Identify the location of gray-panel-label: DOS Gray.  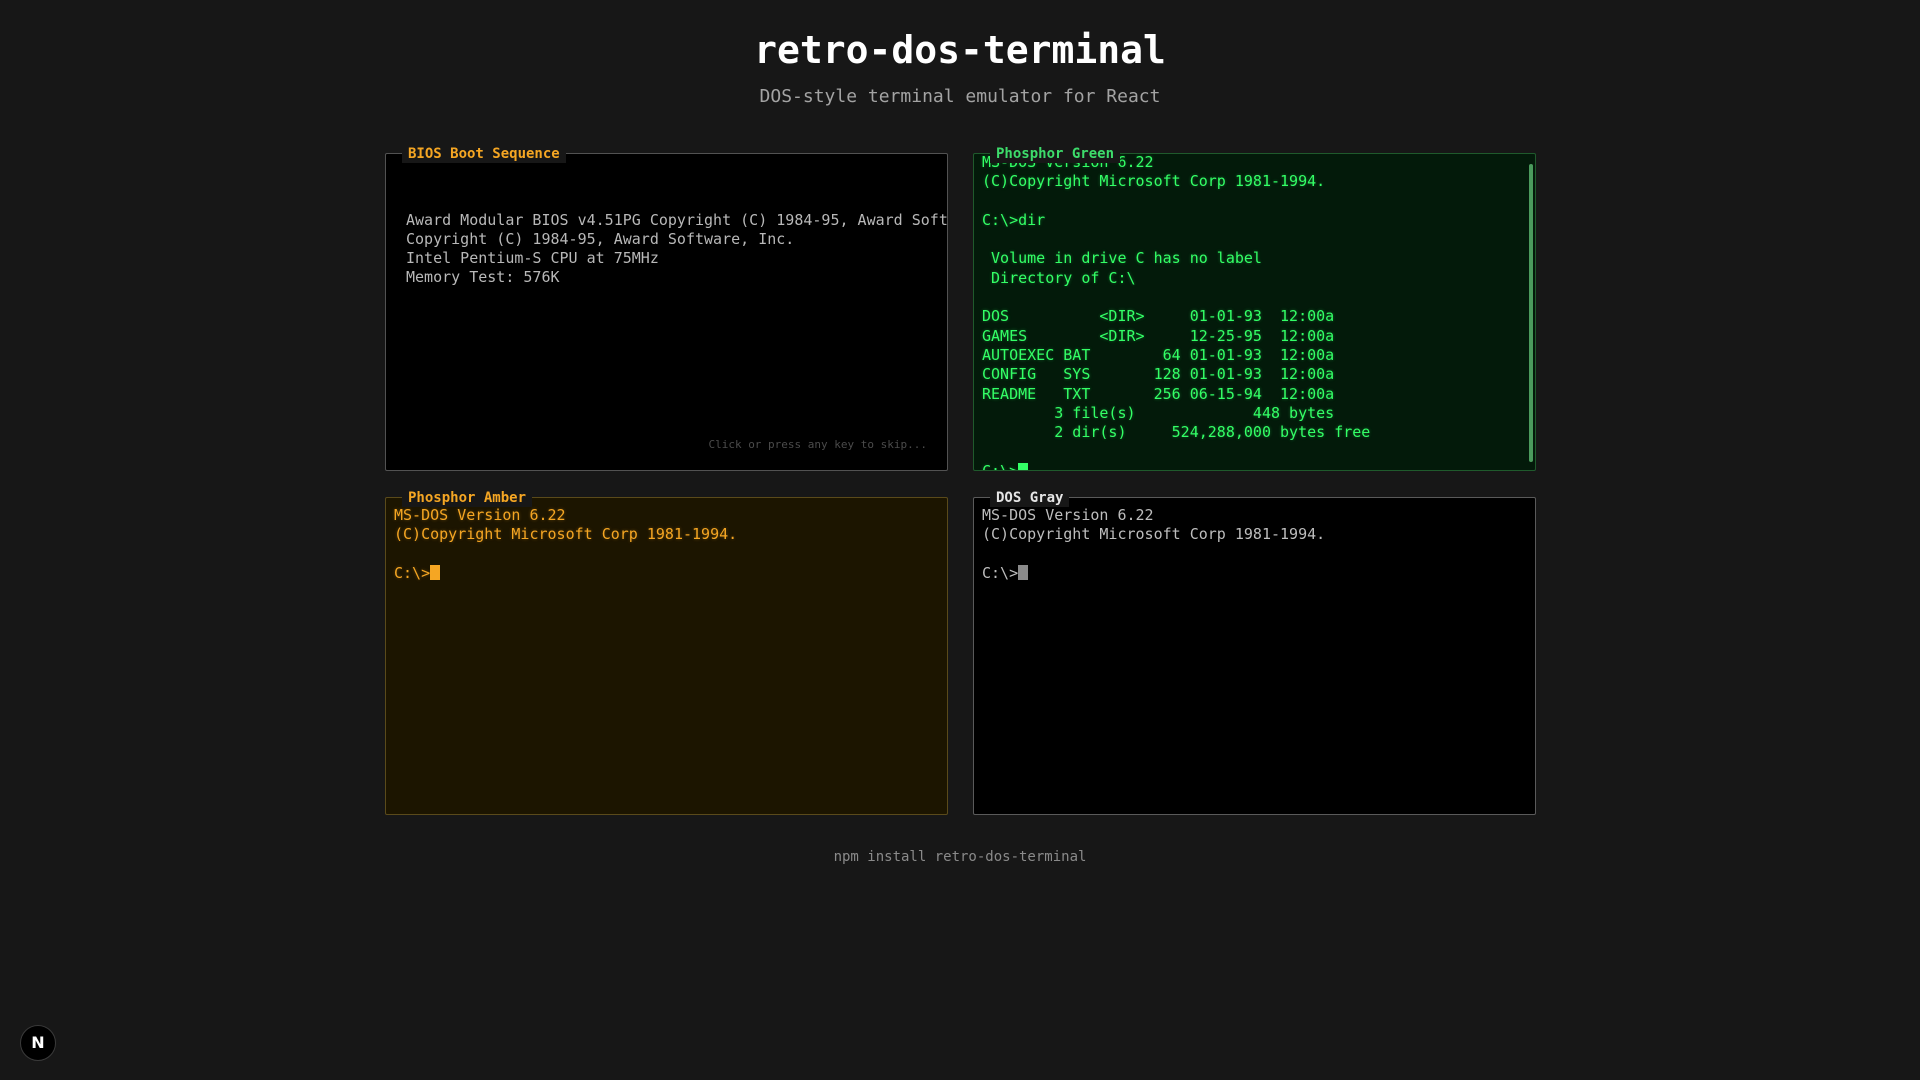
(1030, 498).